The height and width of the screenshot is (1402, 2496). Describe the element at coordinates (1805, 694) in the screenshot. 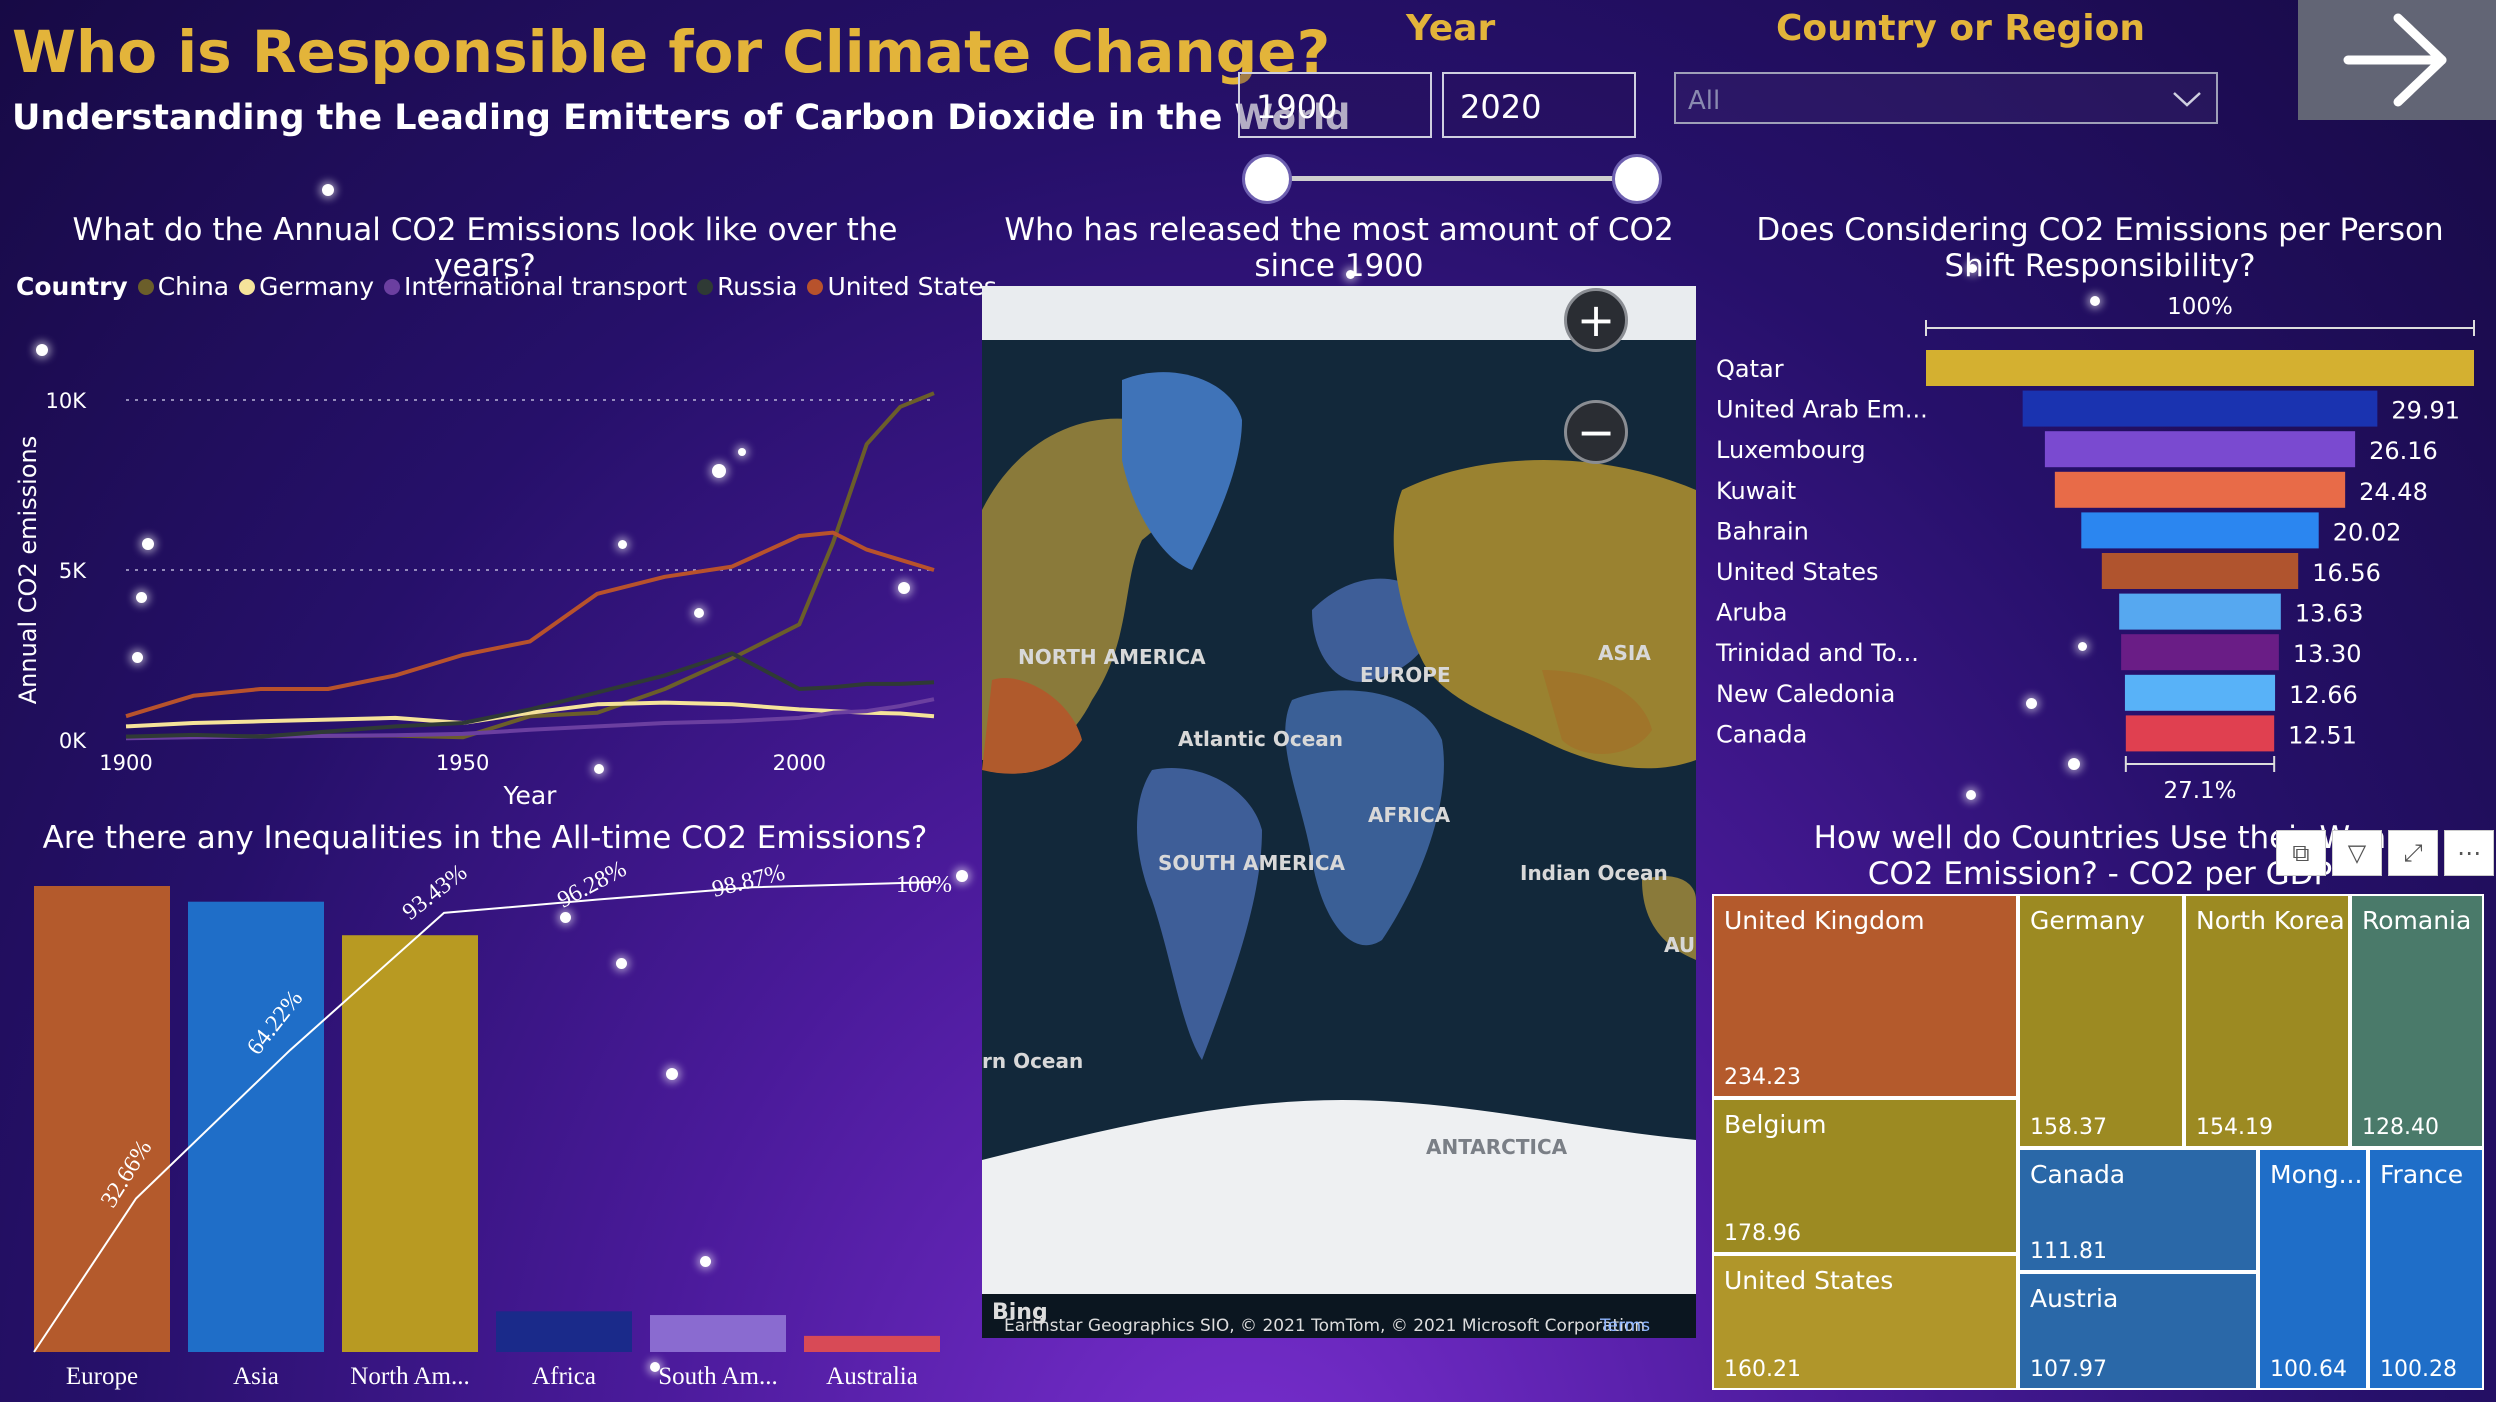

I see `funnel-category-label: New Caledonia` at that location.